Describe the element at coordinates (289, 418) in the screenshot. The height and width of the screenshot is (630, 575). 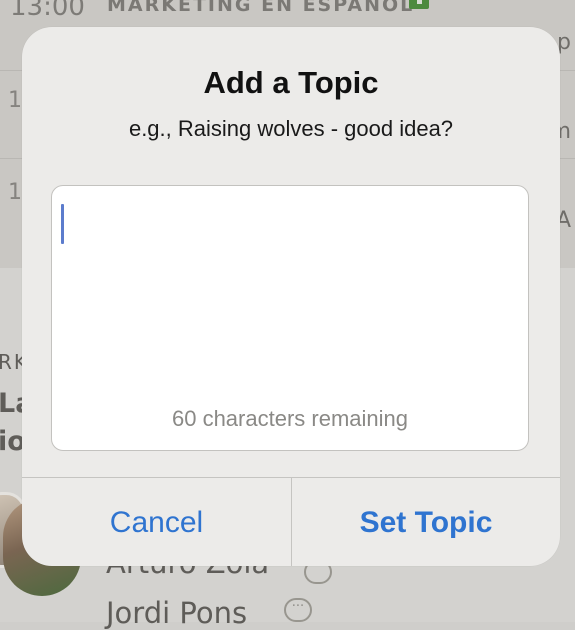
I see `characters-remaining: 60 characters remaining` at that location.